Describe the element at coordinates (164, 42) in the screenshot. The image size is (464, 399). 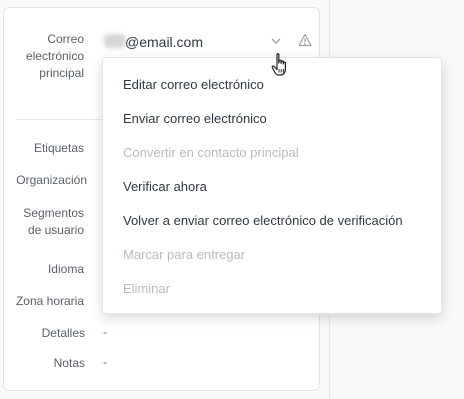
I see `primary-email-value: @email.com` at that location.